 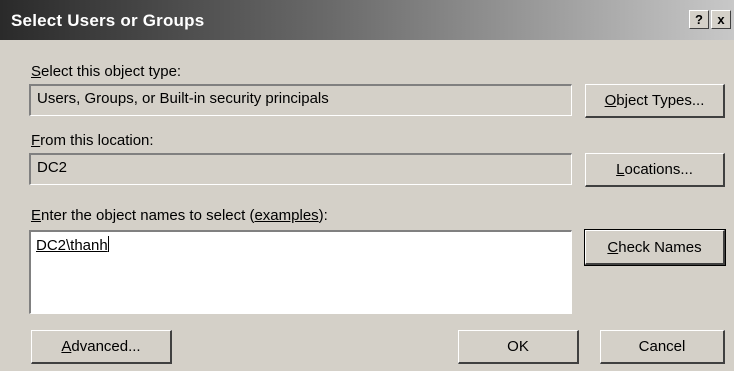 What do you see at coordinates (286, 215) in the screenshot?
I see `examples-link: examples` at bounding box center [286, 215].